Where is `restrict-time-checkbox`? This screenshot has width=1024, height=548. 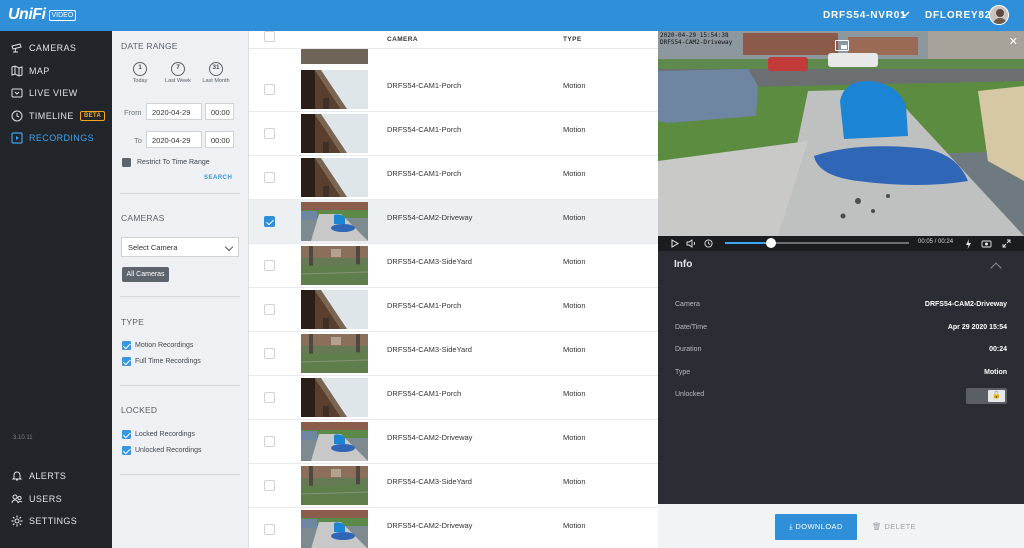 restrict-time-checkbox is located at coordinates (126, 162).